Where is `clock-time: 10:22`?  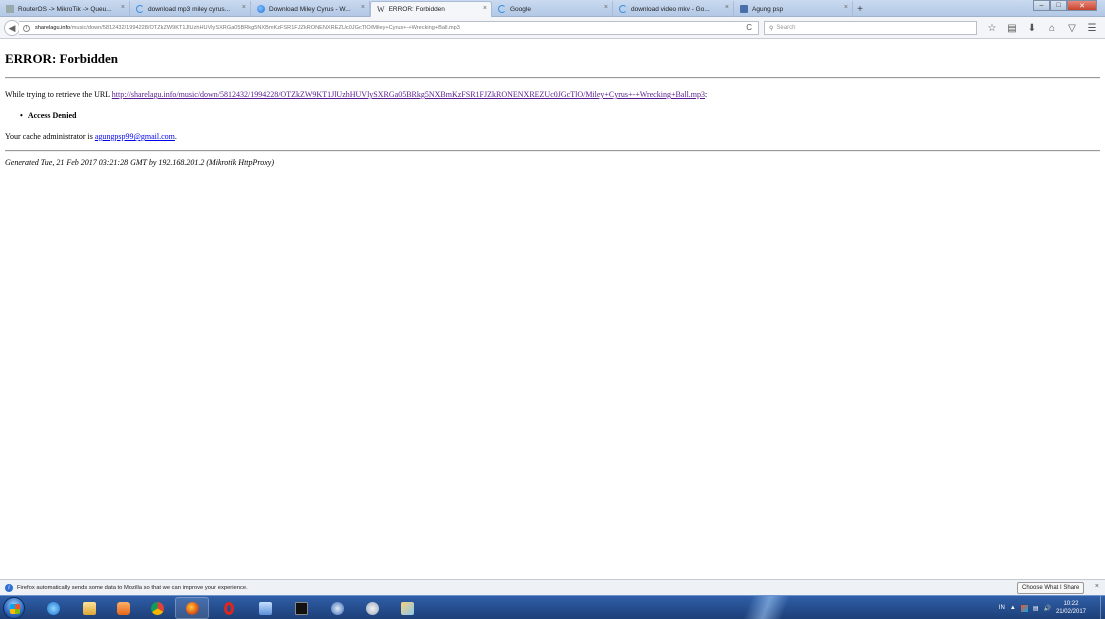
clock-time: 10:22 is located at coordinates (1071, 604).